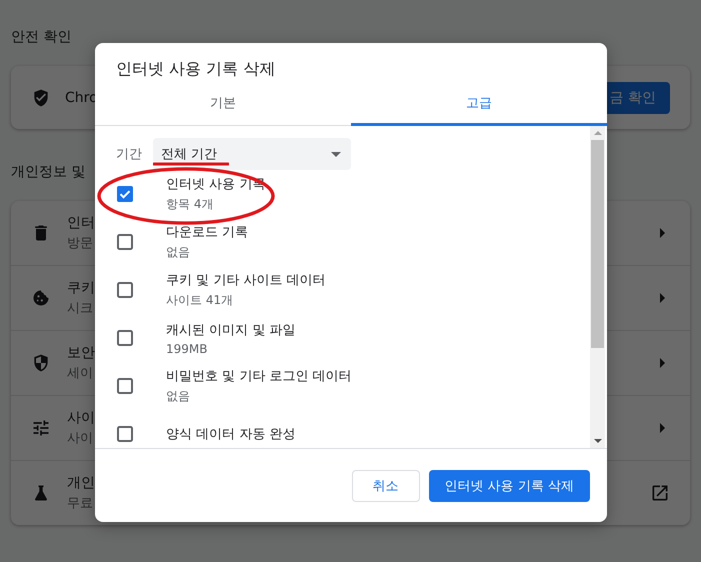 The height and width of the screenshot is (562, 701). I want to click on item-label: 쿠키 및 기타 사이트 데이터, so click(246, 280).